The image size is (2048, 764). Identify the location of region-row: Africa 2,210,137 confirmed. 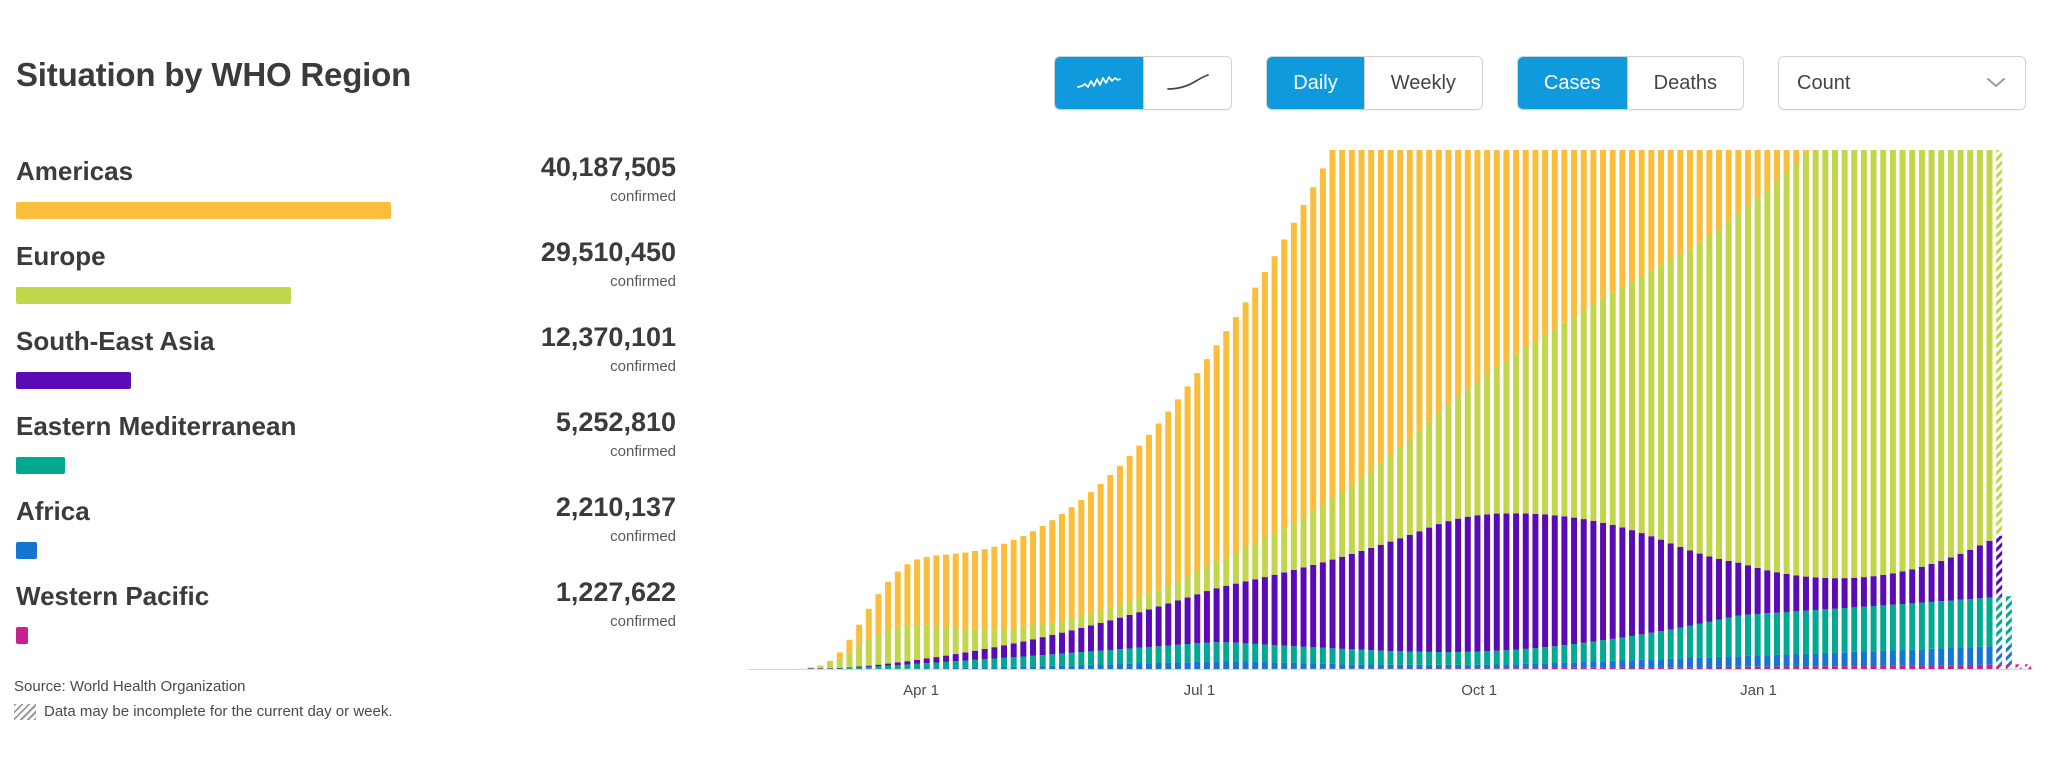
(346, 532).